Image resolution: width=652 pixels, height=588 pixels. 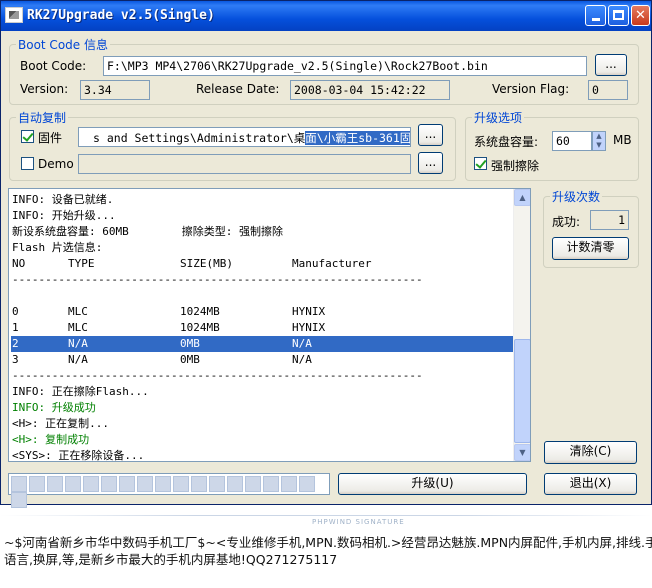 What do you see at coordinates (498, 118) in the screenshot?
I see `upgrade-options-legend: 升级选项` at bounding box center [498, 118].